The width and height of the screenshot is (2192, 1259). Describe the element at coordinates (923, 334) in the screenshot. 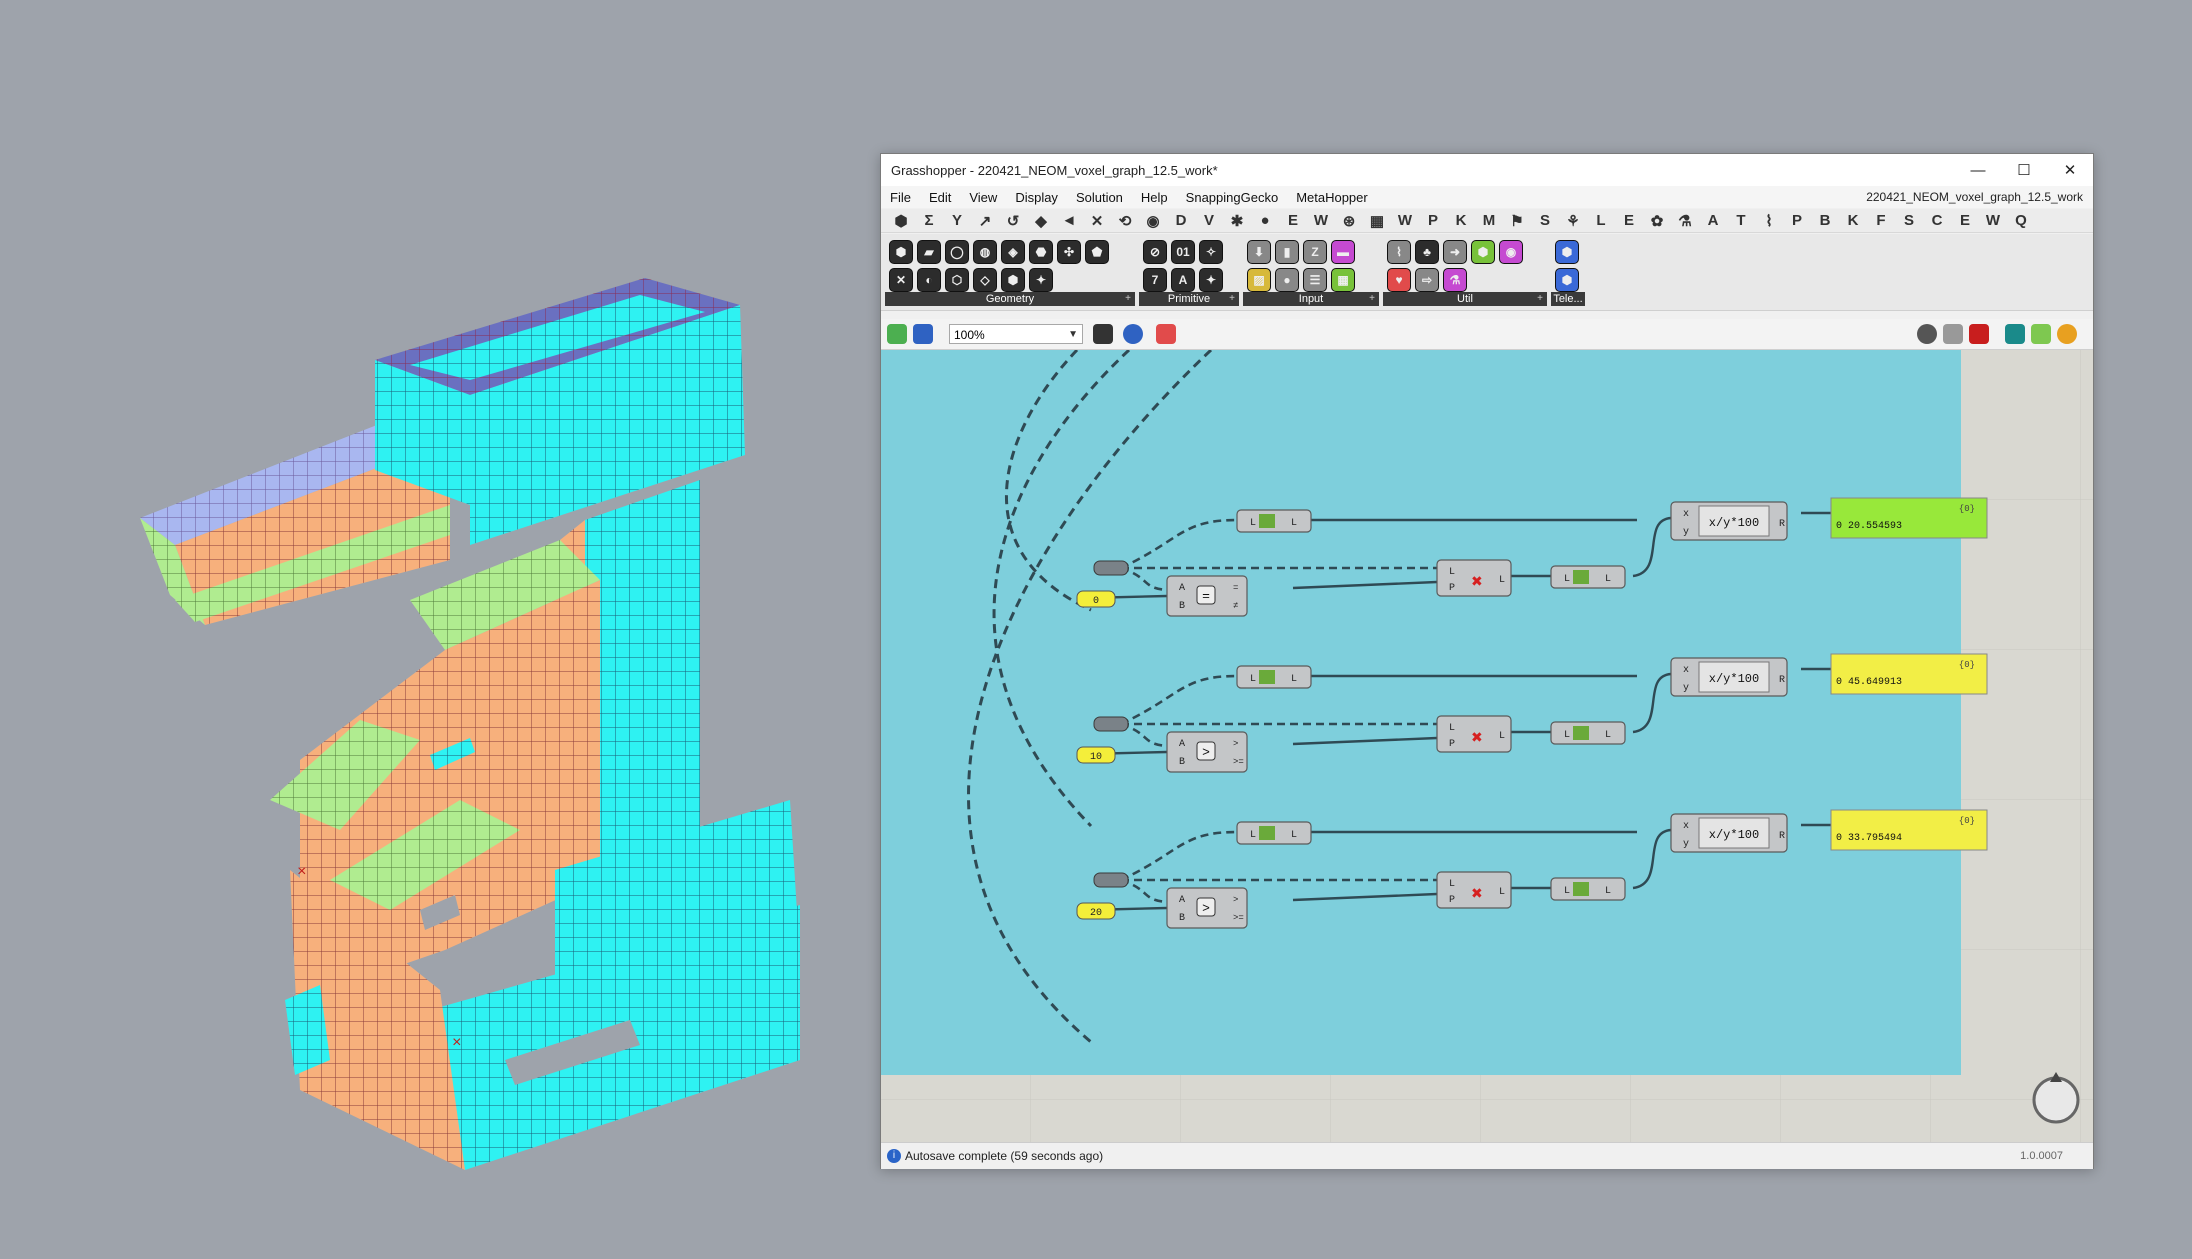

I see `save-file-icon` at that location.